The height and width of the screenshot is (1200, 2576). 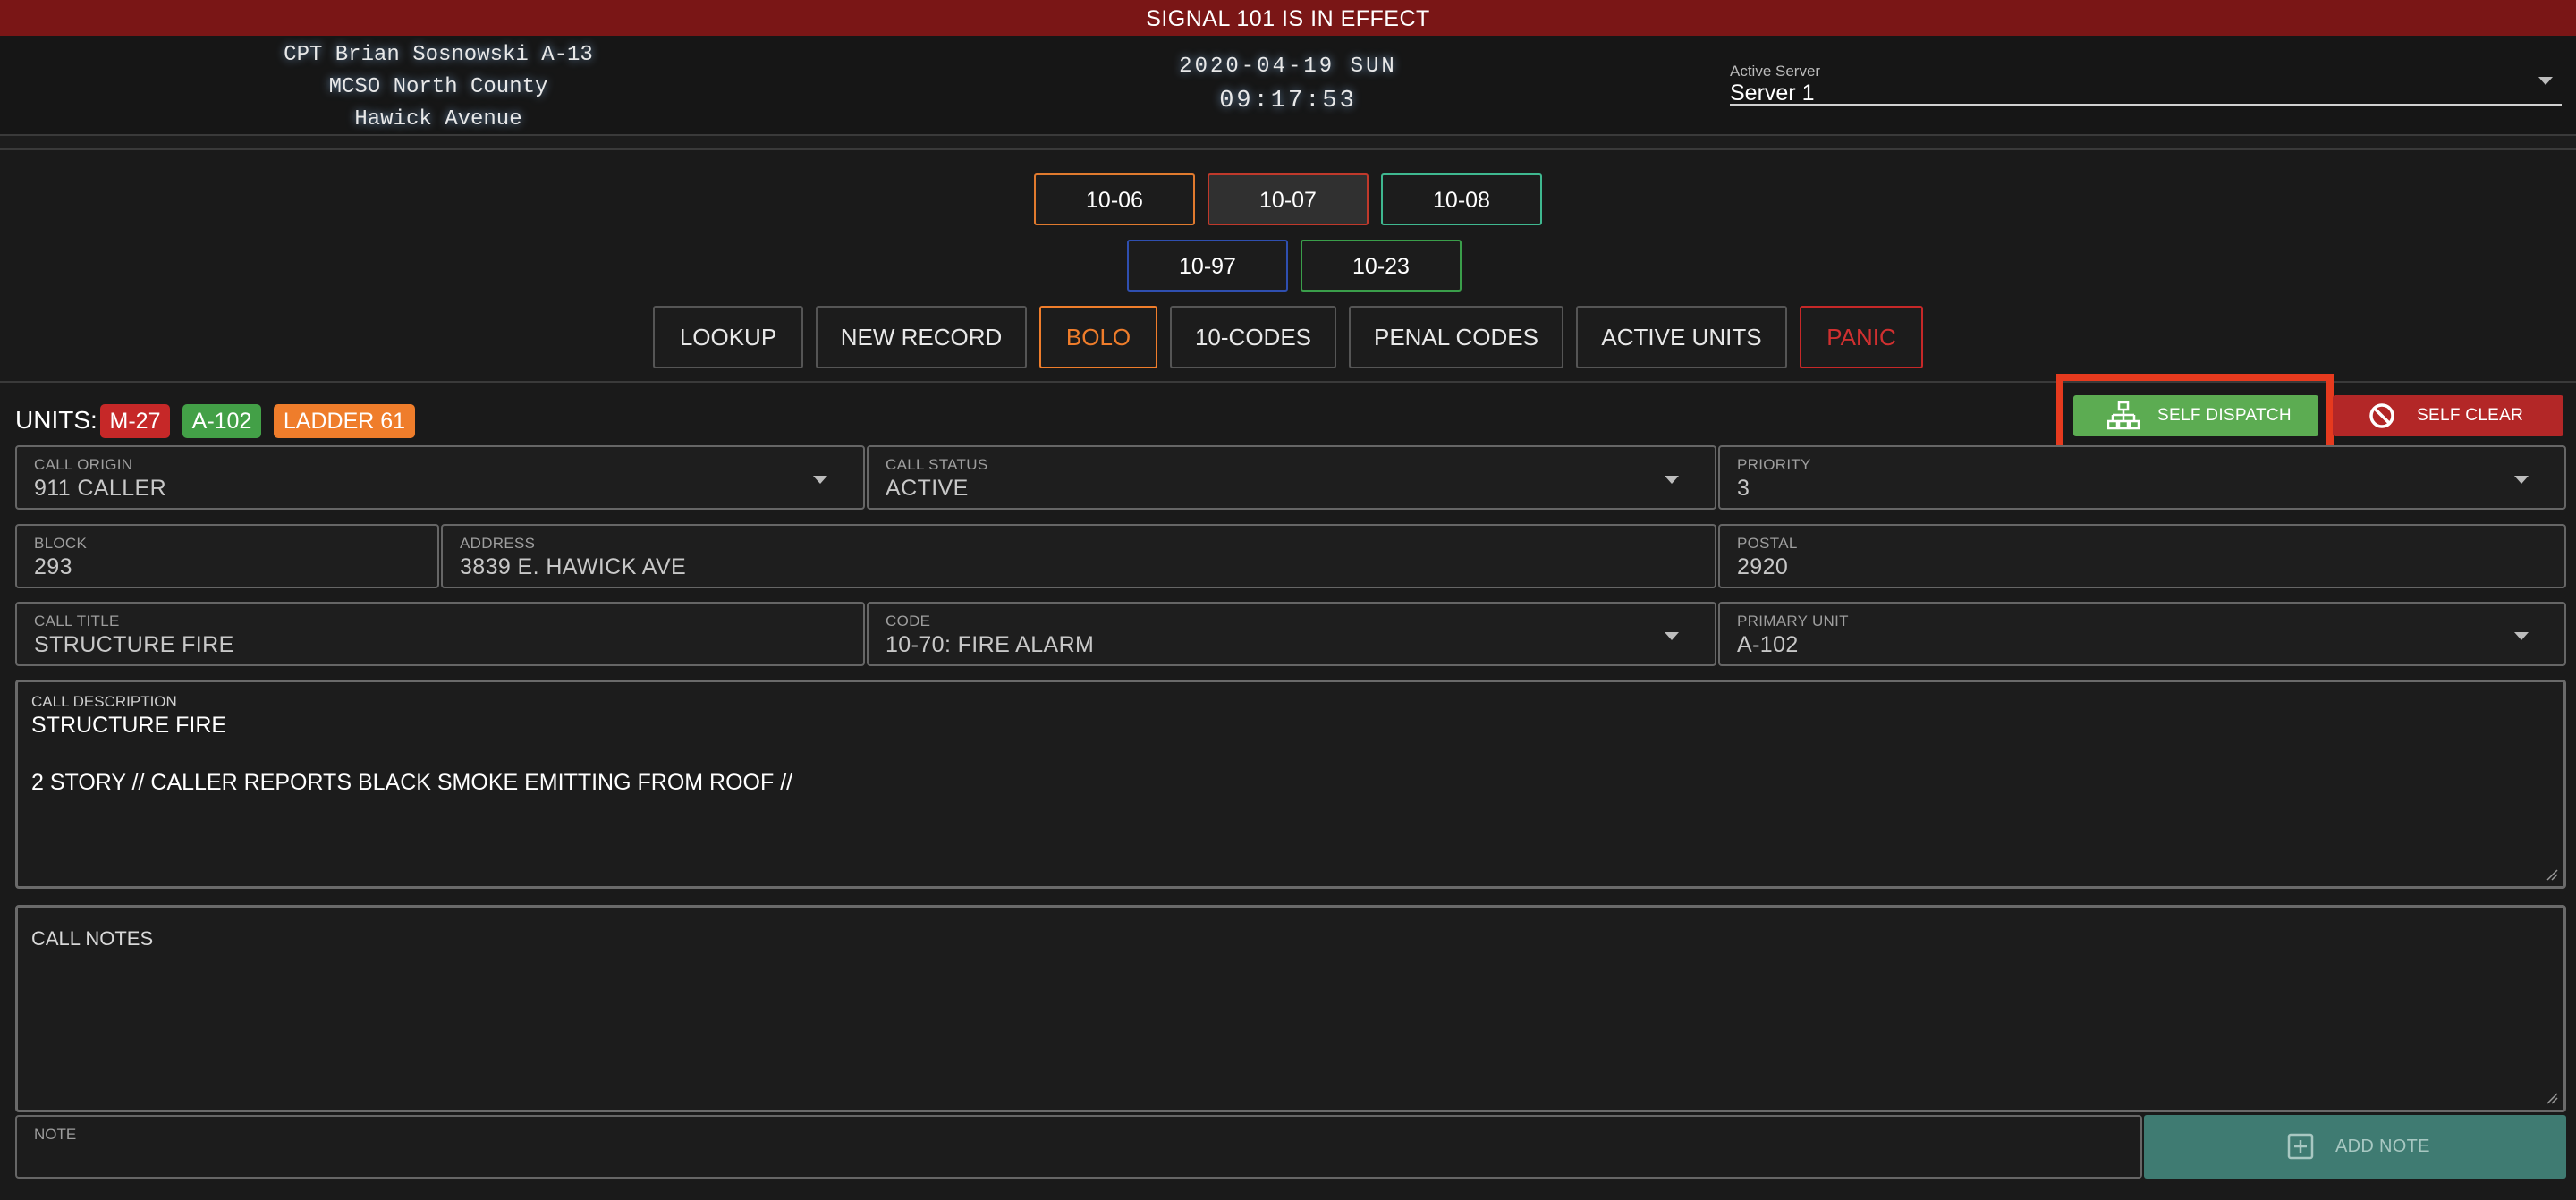 I want to click on note-label: NOTE, so click(x=55, y=1134).